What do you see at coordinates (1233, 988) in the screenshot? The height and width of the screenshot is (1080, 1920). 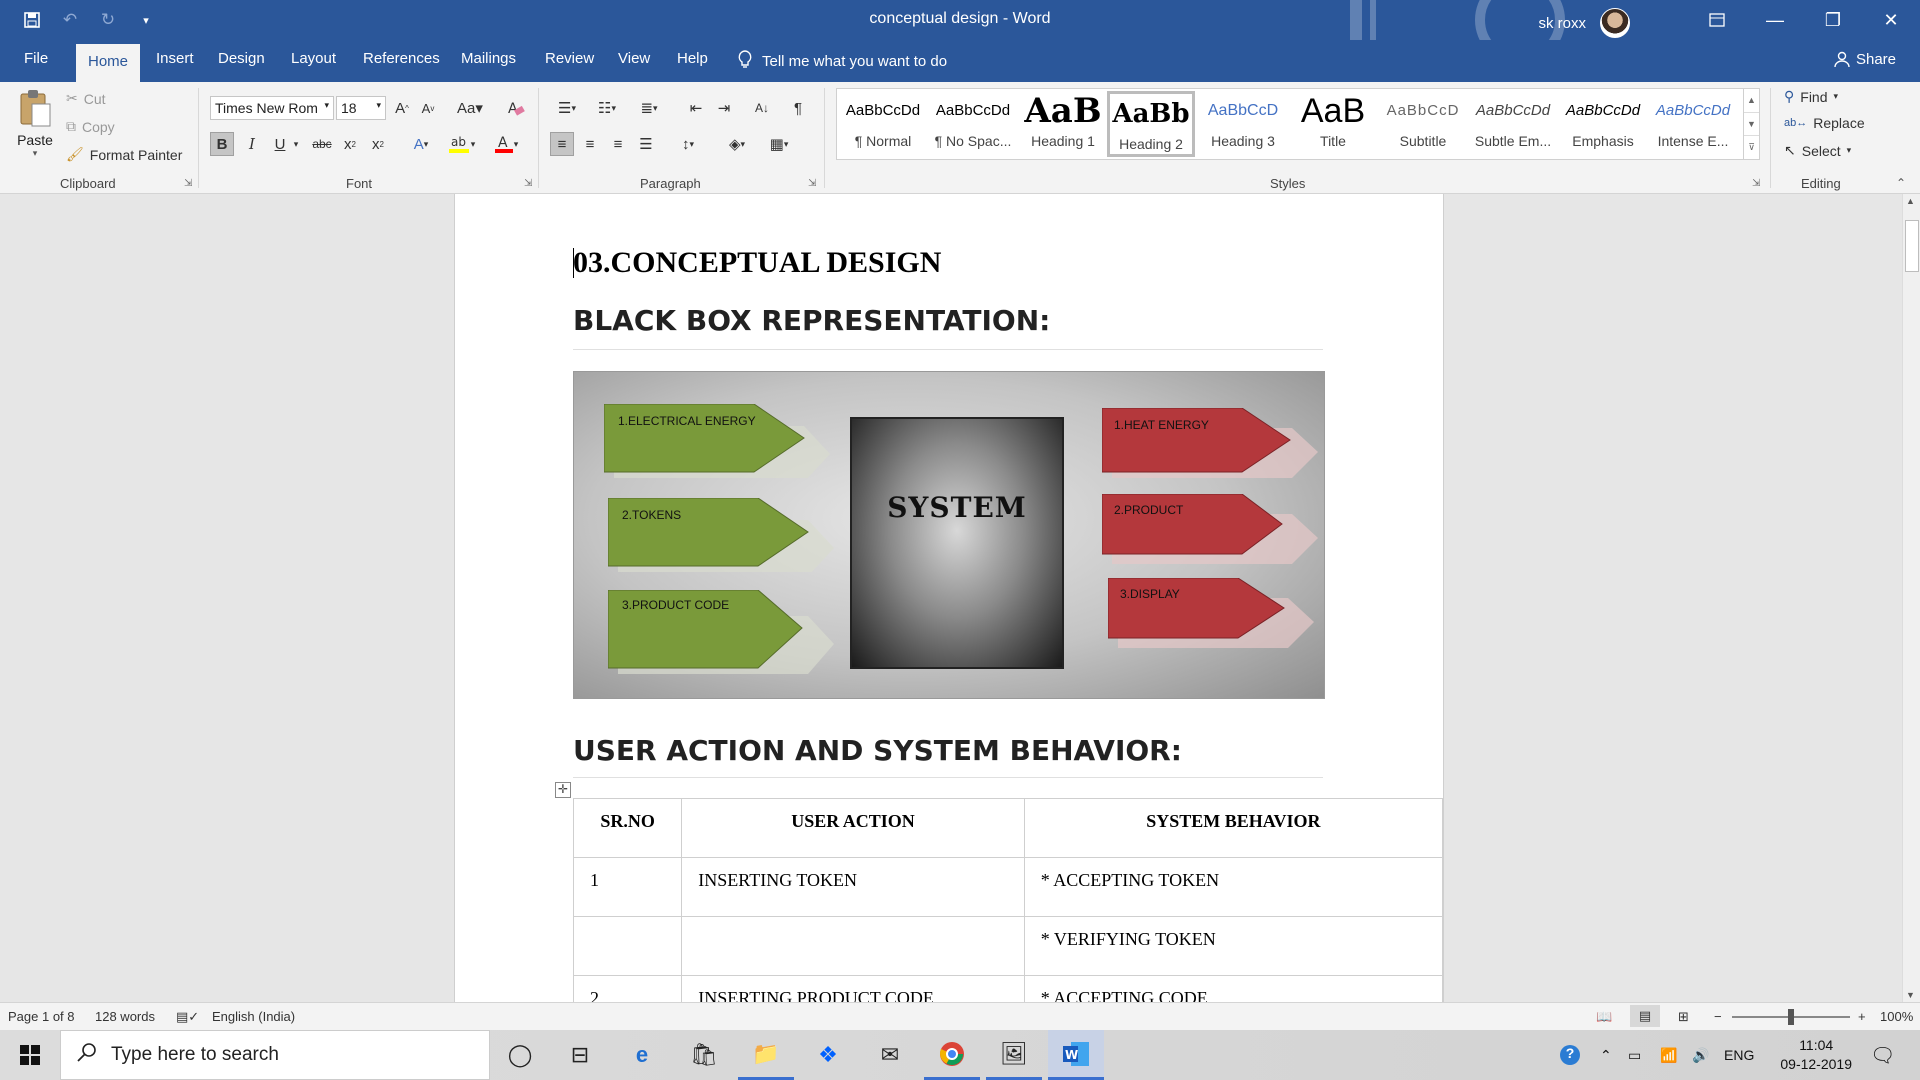 I see `table-cell: * ACCEPTING CODE` at bounding box center [1233, 988].